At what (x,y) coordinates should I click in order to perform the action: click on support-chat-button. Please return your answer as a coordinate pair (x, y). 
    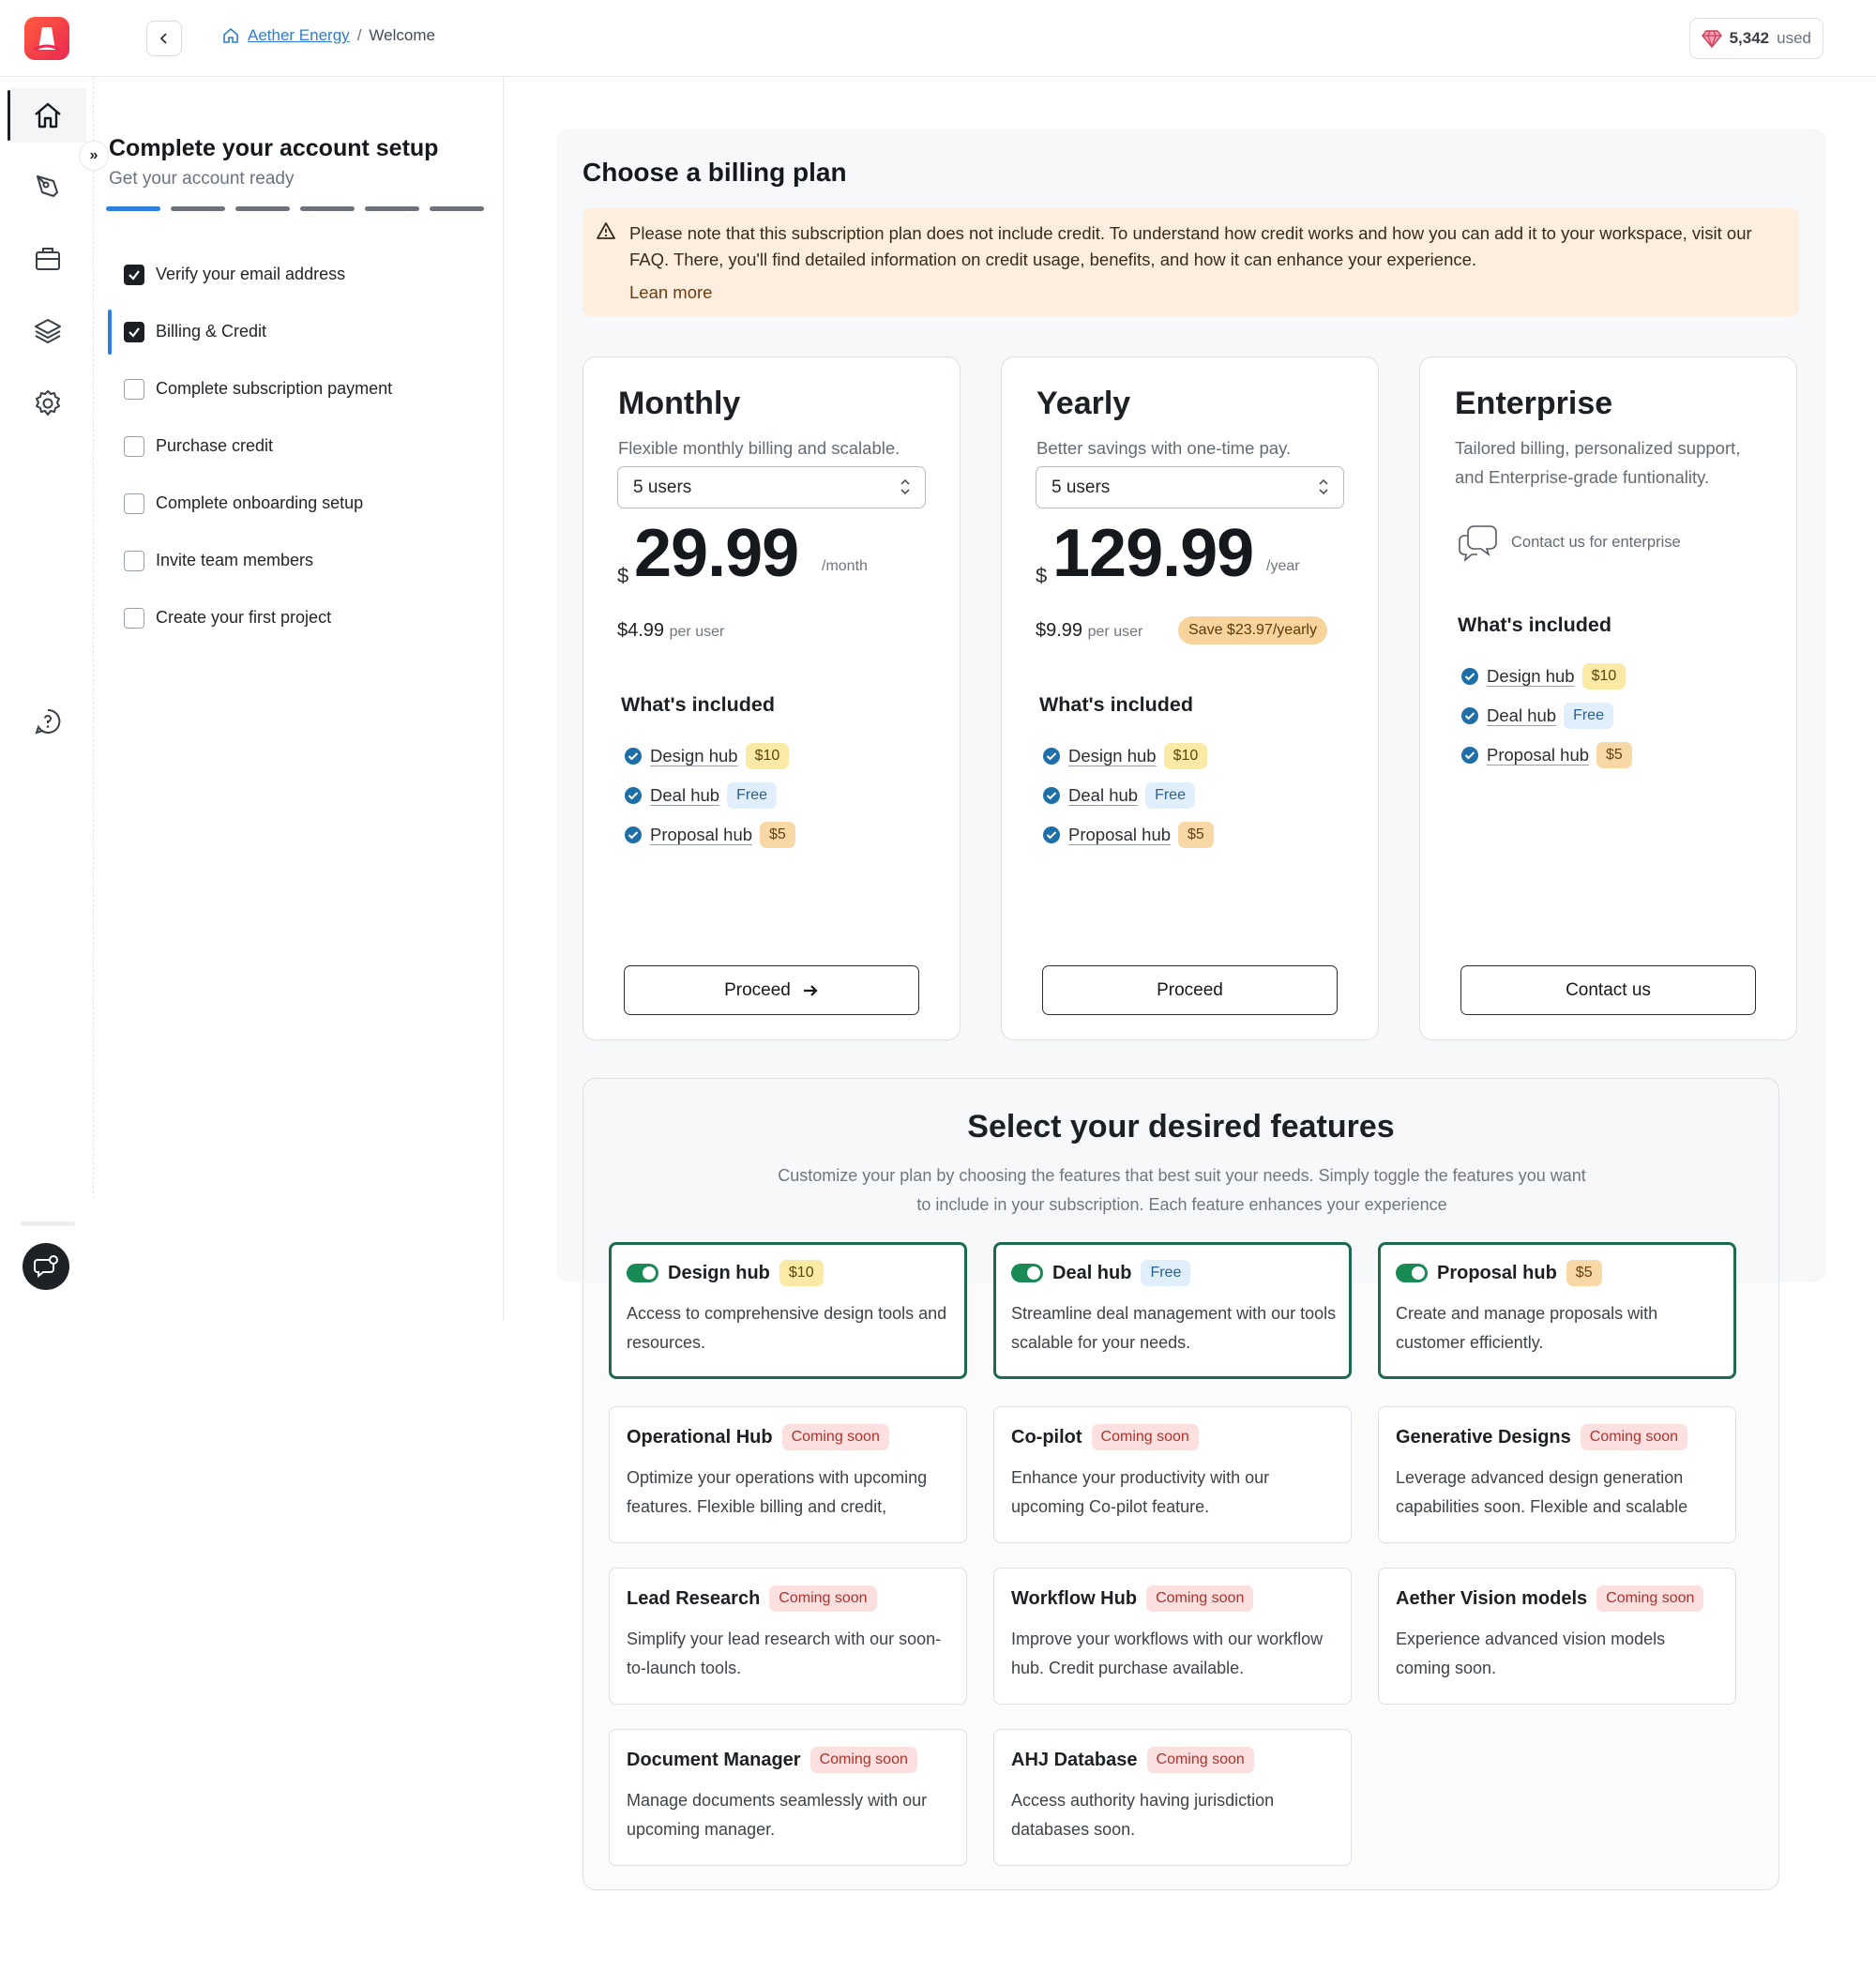
    Looking at the image, I should click on (46, 1267).